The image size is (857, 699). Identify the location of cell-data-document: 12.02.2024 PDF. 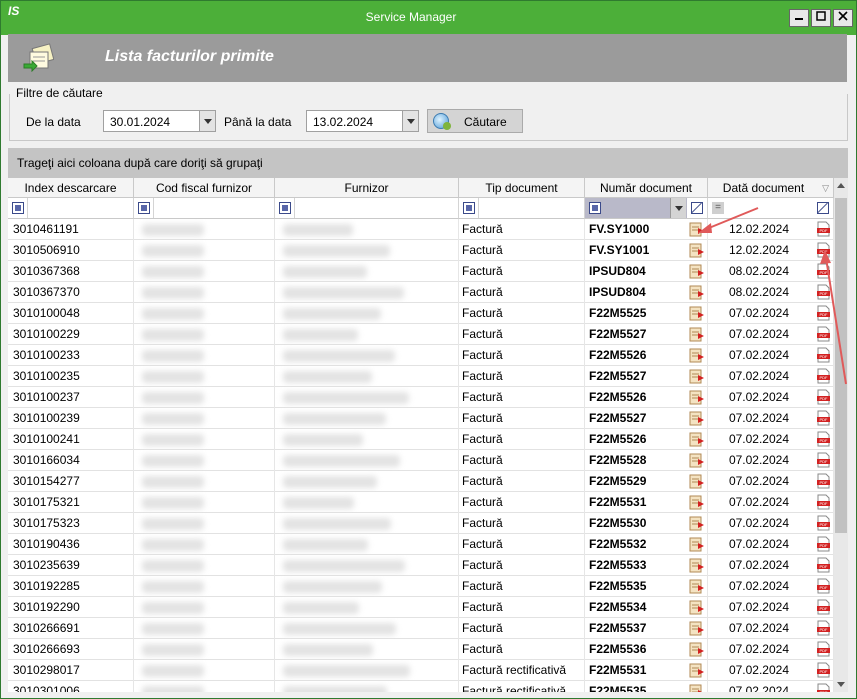
(771, 250).